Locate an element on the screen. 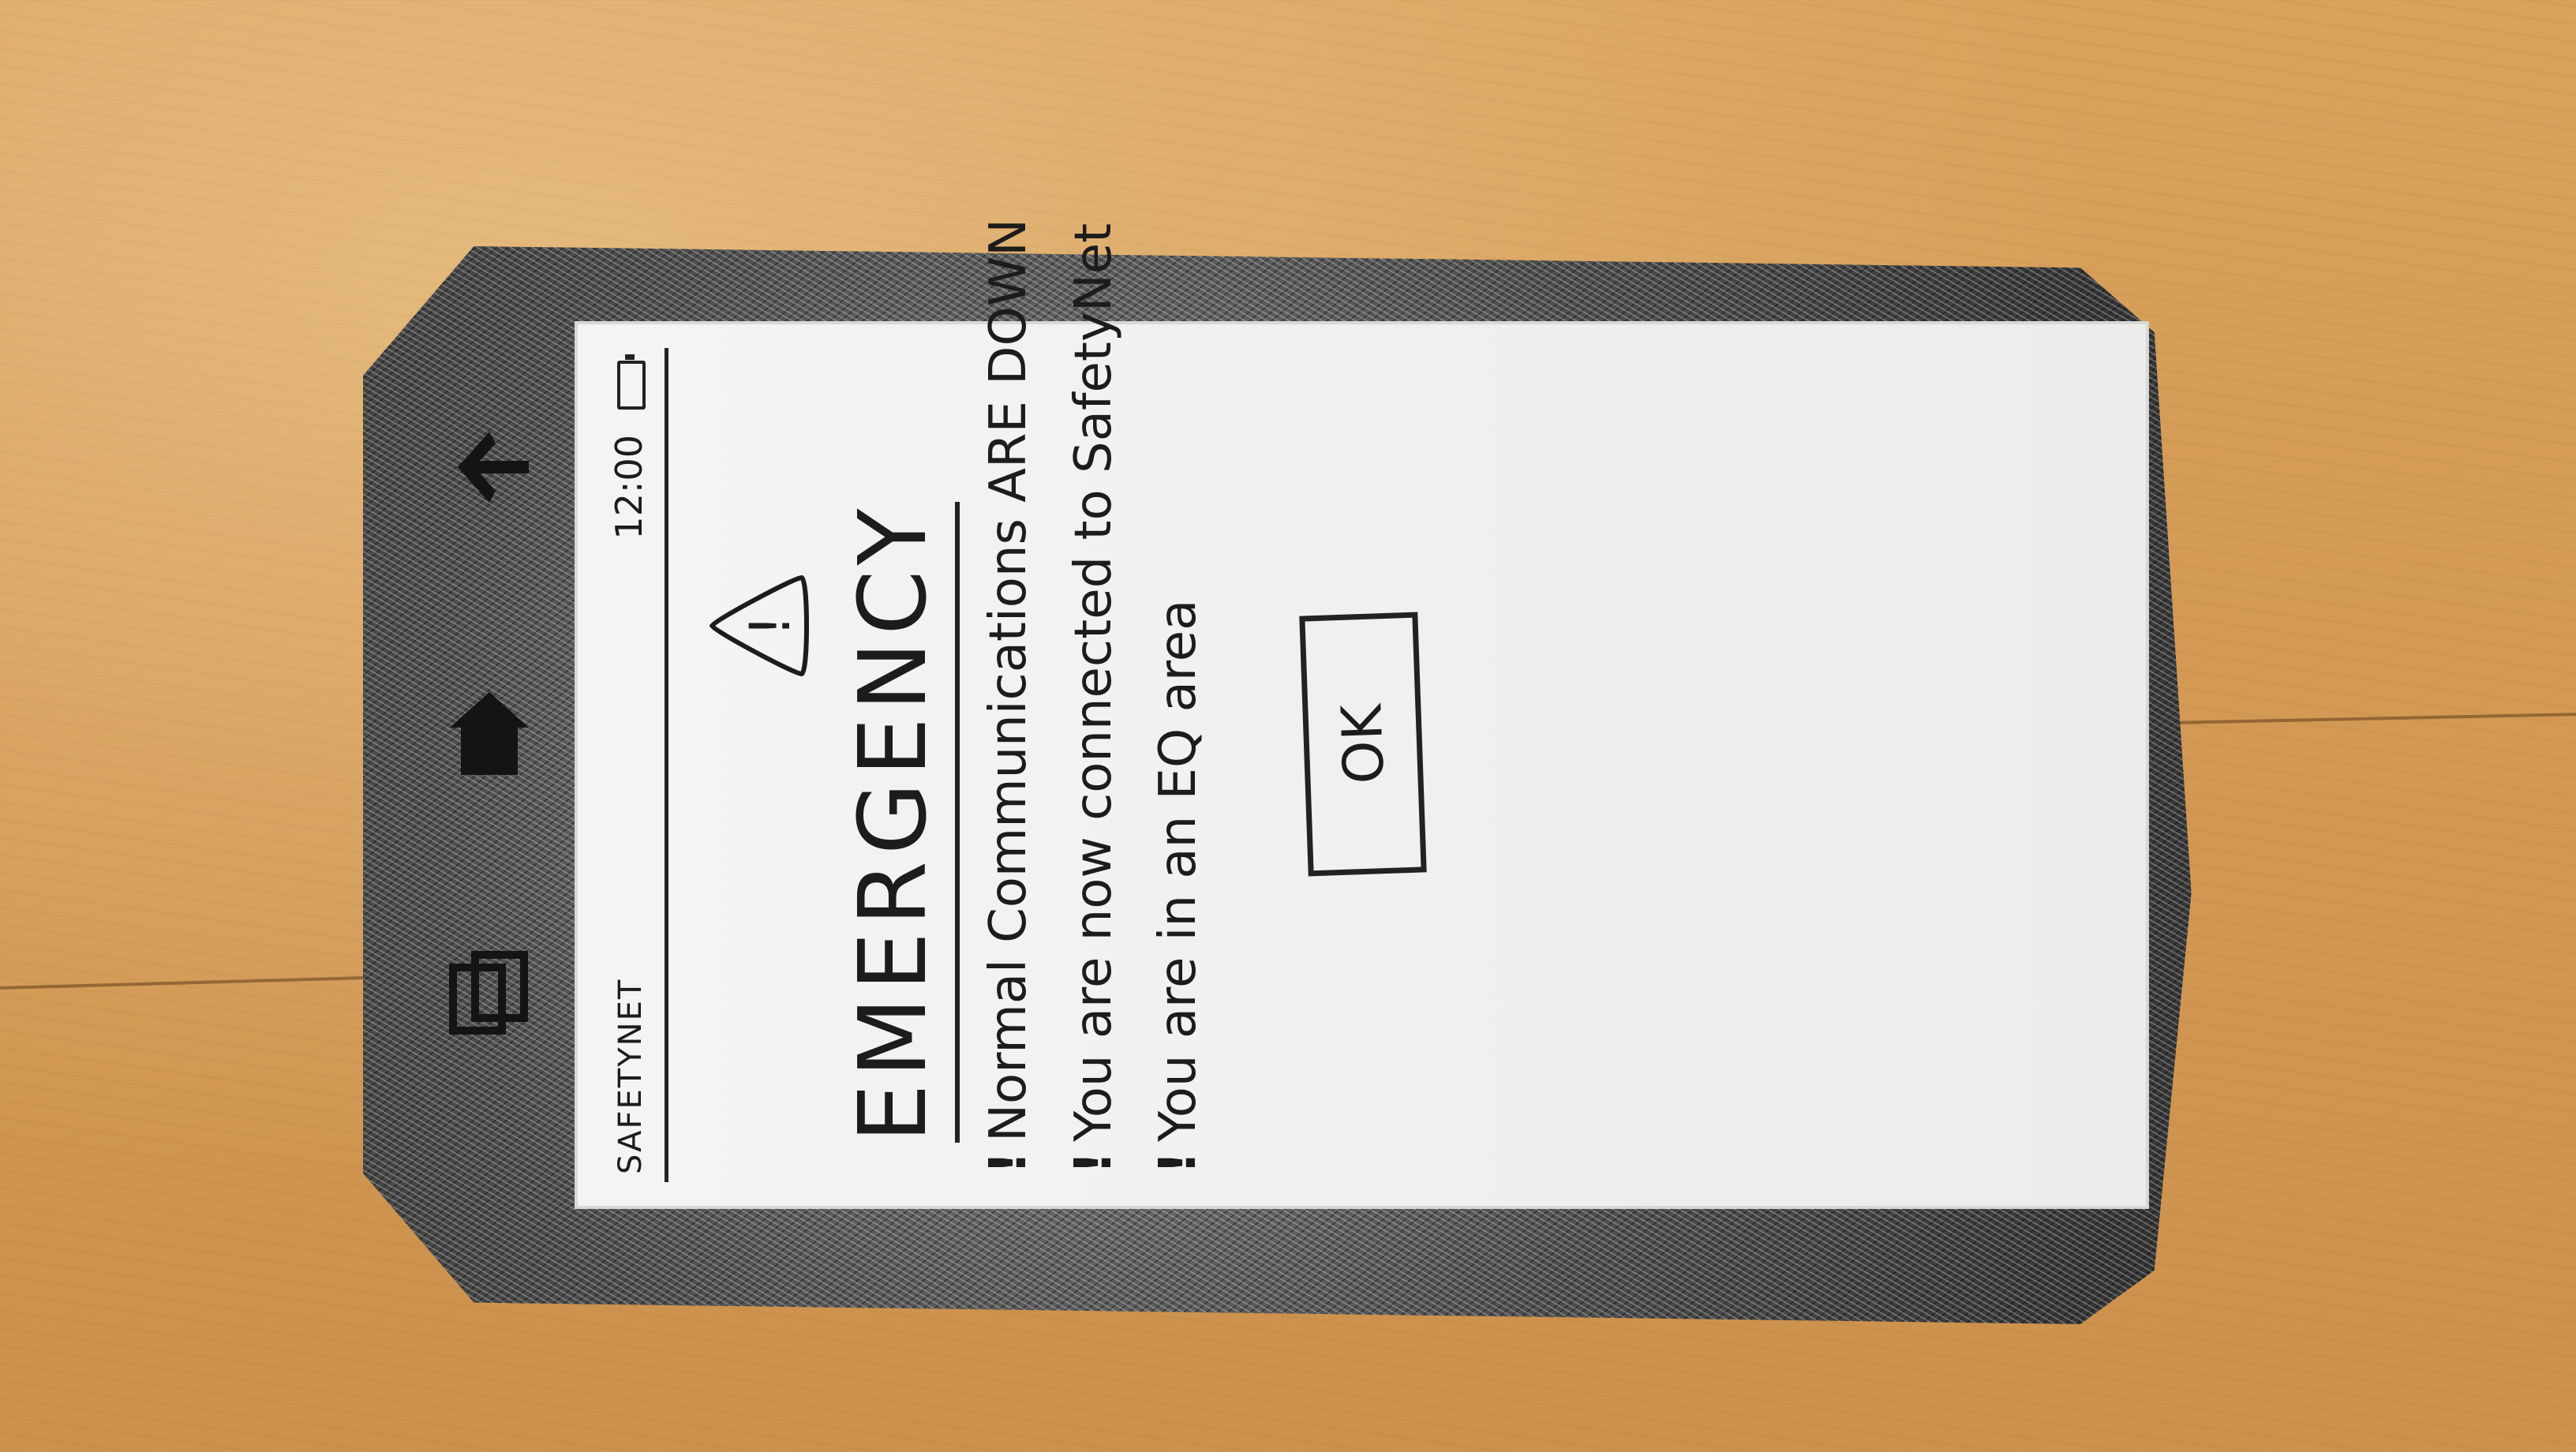  alert-title: EMERGENCY is located at coordinates (899, 822).